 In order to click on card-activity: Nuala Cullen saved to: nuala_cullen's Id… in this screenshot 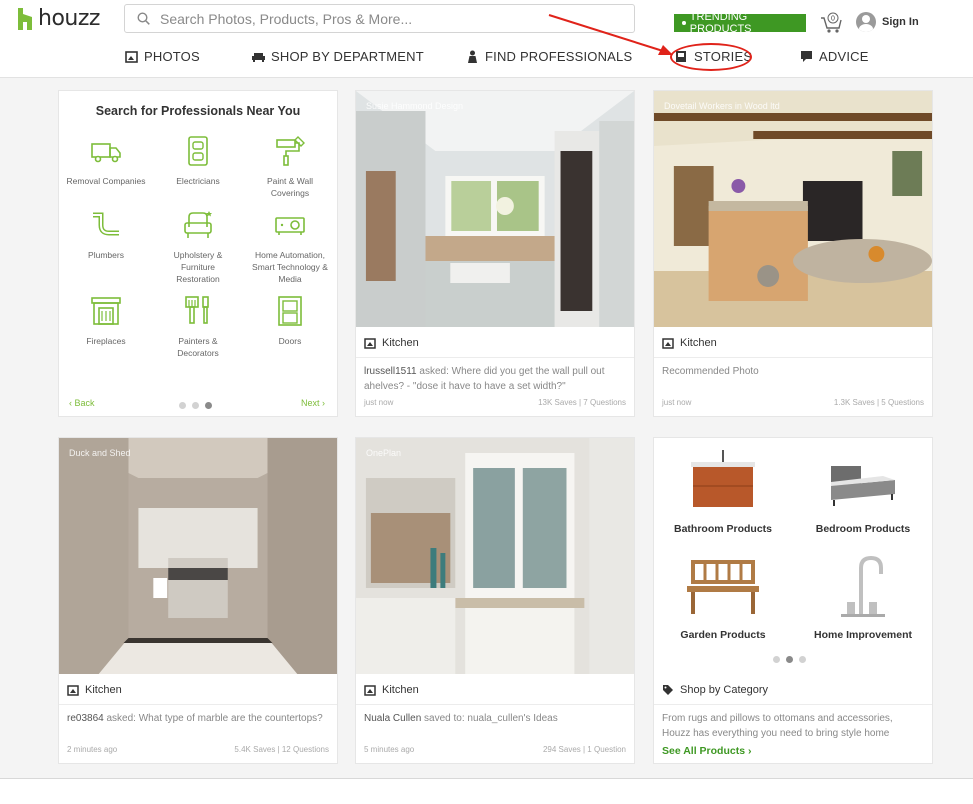, I will do `click(496, 718)`.